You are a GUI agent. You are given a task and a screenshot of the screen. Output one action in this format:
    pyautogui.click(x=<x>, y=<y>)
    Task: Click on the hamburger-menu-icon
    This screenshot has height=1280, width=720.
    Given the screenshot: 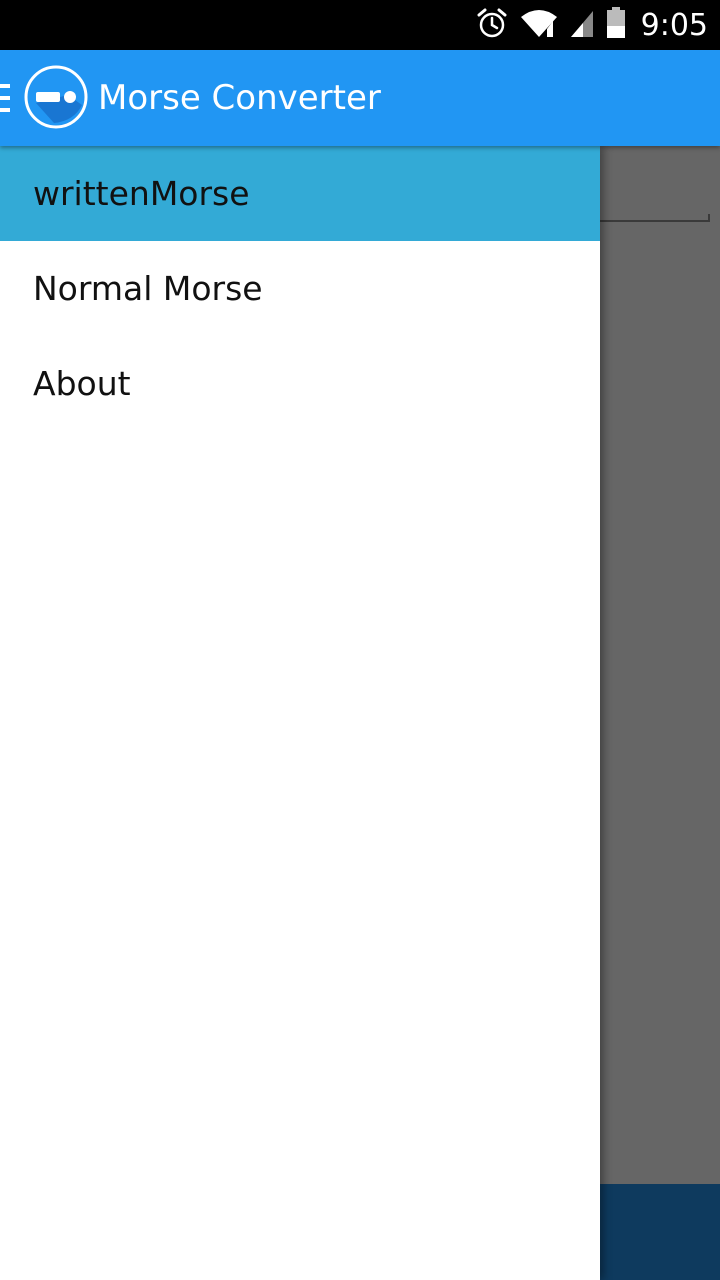 What is the action you would take?
    pyautogui.click(x=5, y=98)
    